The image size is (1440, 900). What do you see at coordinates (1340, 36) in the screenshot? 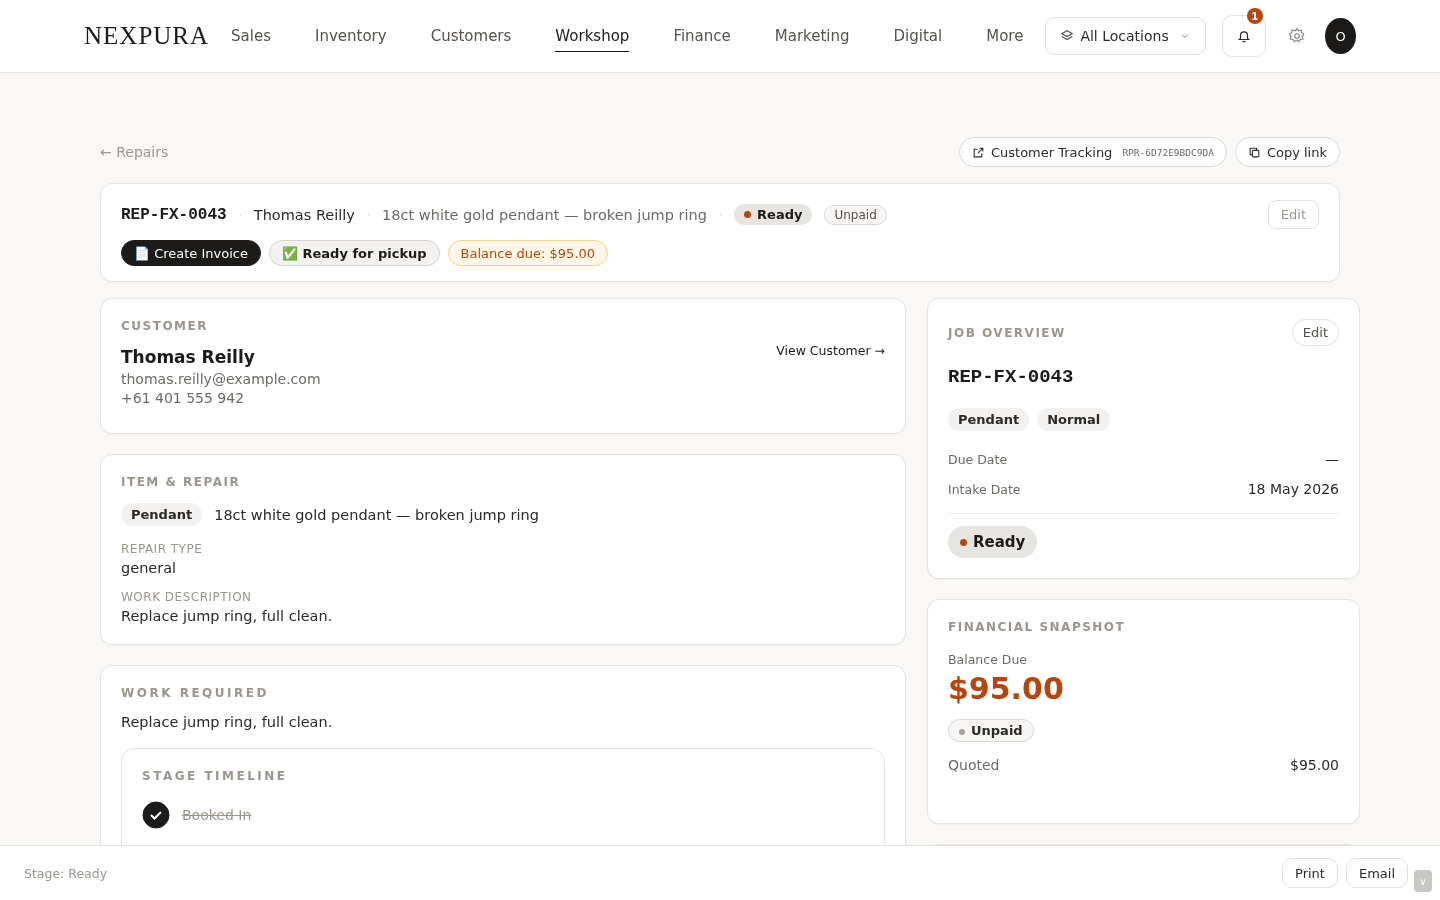
I see `avatar: O` at bounding box center [1340, 36].